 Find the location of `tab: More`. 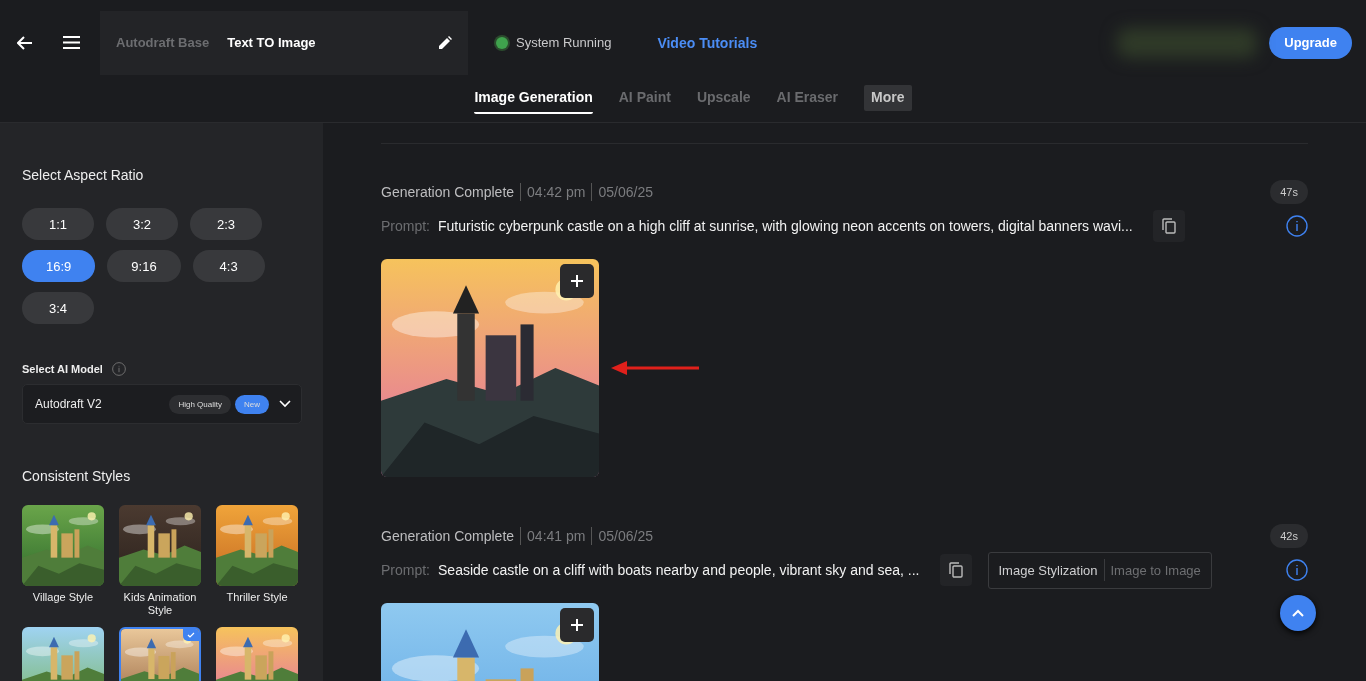

tab: More is located at coordinates (888, 98).